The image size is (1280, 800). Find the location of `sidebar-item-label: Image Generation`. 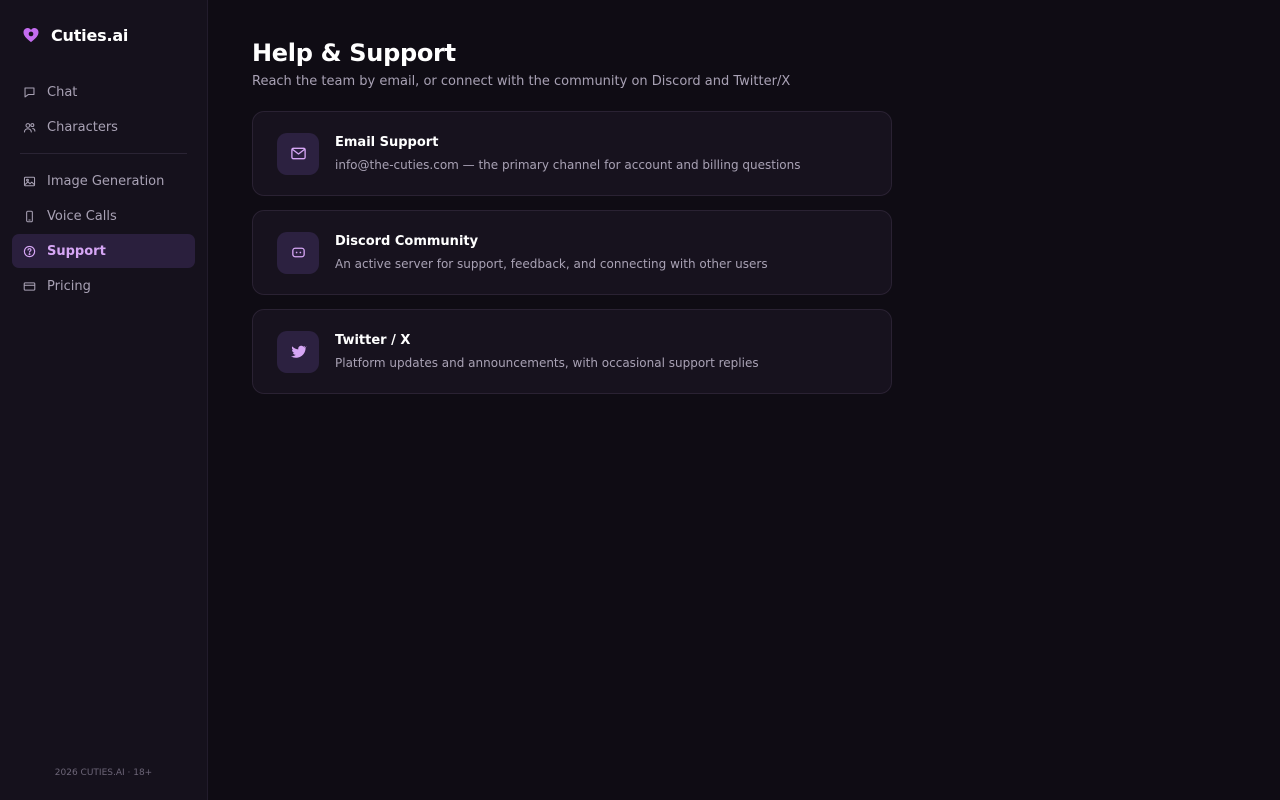

sidebar-item-label: Image Generation is located at coordinates (106, 181).